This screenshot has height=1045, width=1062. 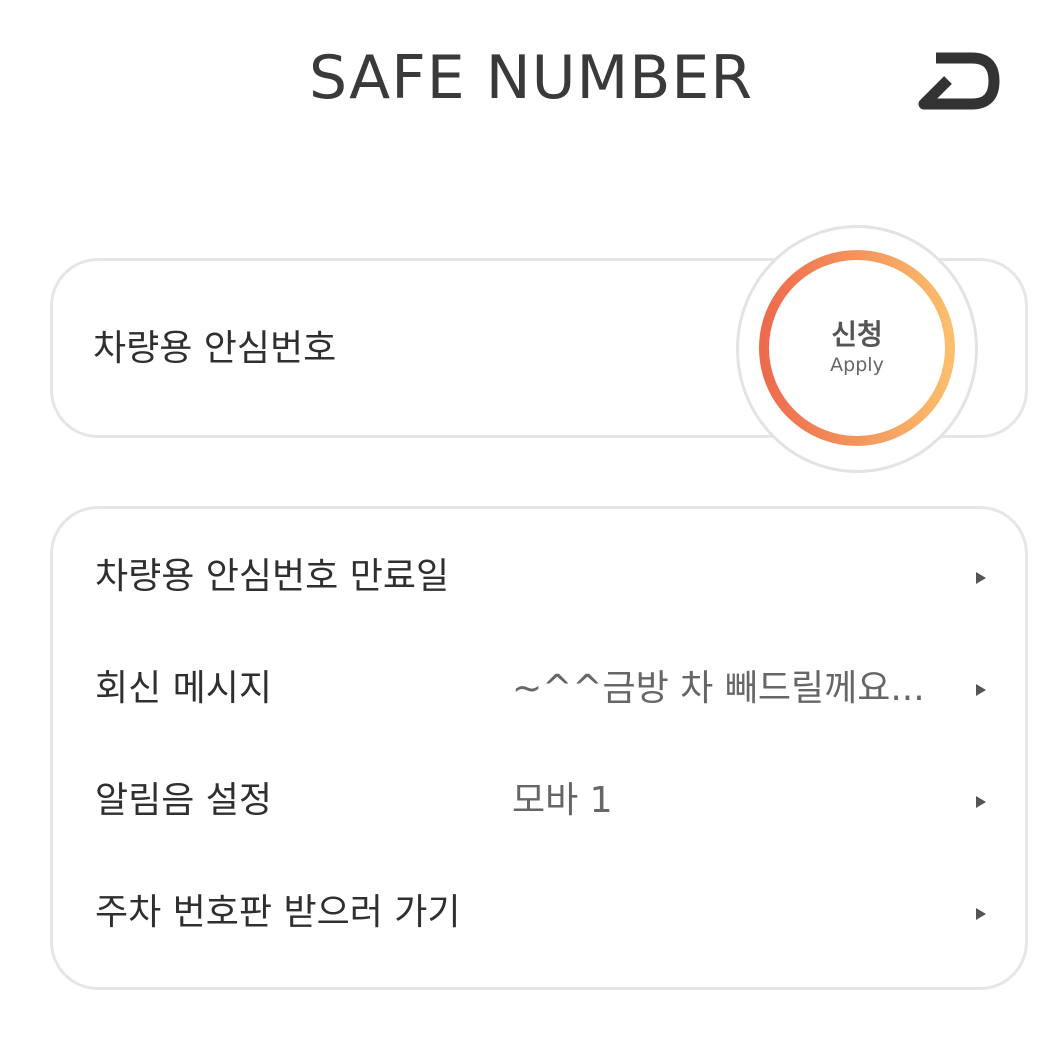 What do you see at coordinates (278, 912) in the screenshot?
I see `menu-item-label: 주차 번호판 받으러 가기` at bounding box center [278, 912].